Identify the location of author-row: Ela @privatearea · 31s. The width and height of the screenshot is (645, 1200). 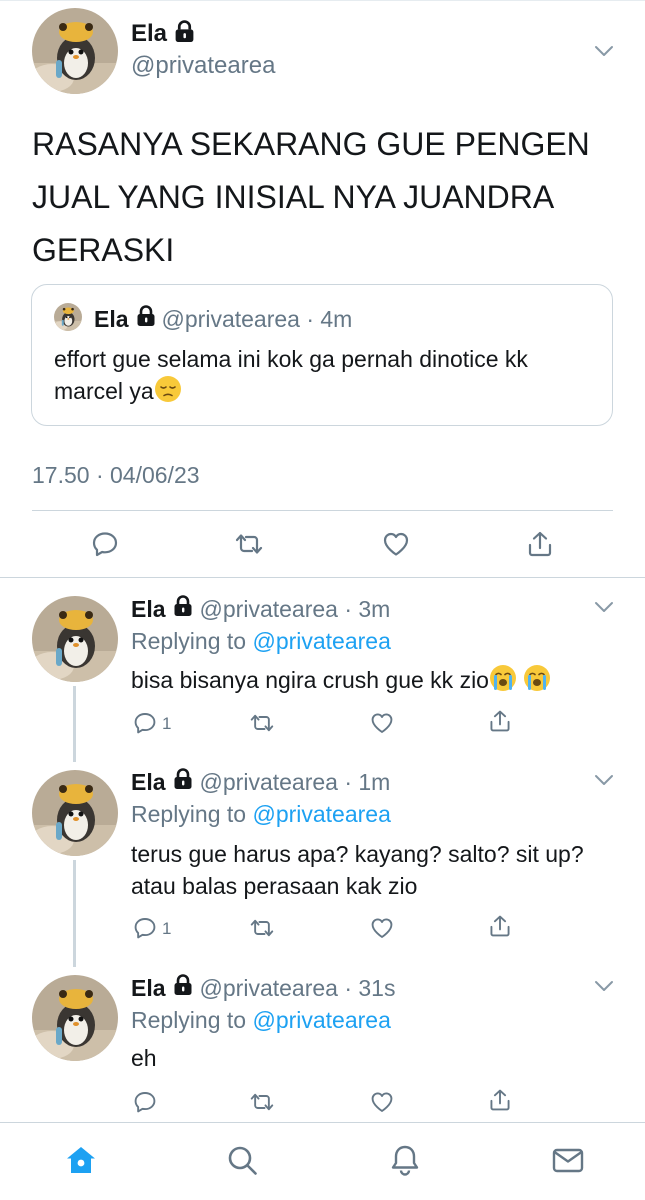
(263, 988).